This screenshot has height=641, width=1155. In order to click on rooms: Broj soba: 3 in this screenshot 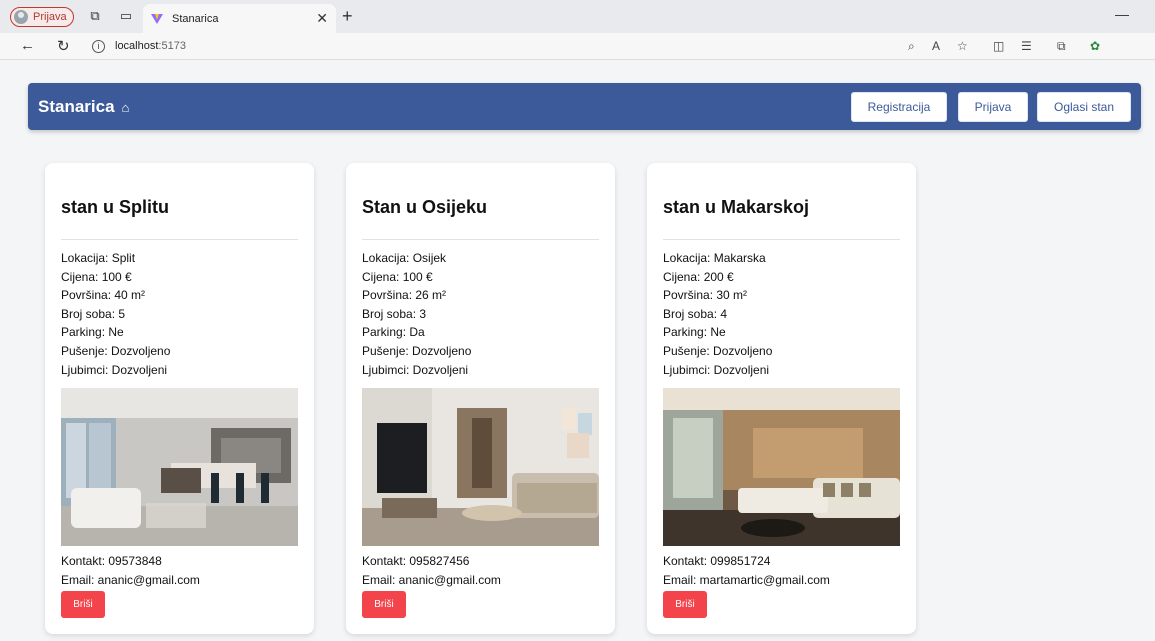, I will do `click(394, 313)`.